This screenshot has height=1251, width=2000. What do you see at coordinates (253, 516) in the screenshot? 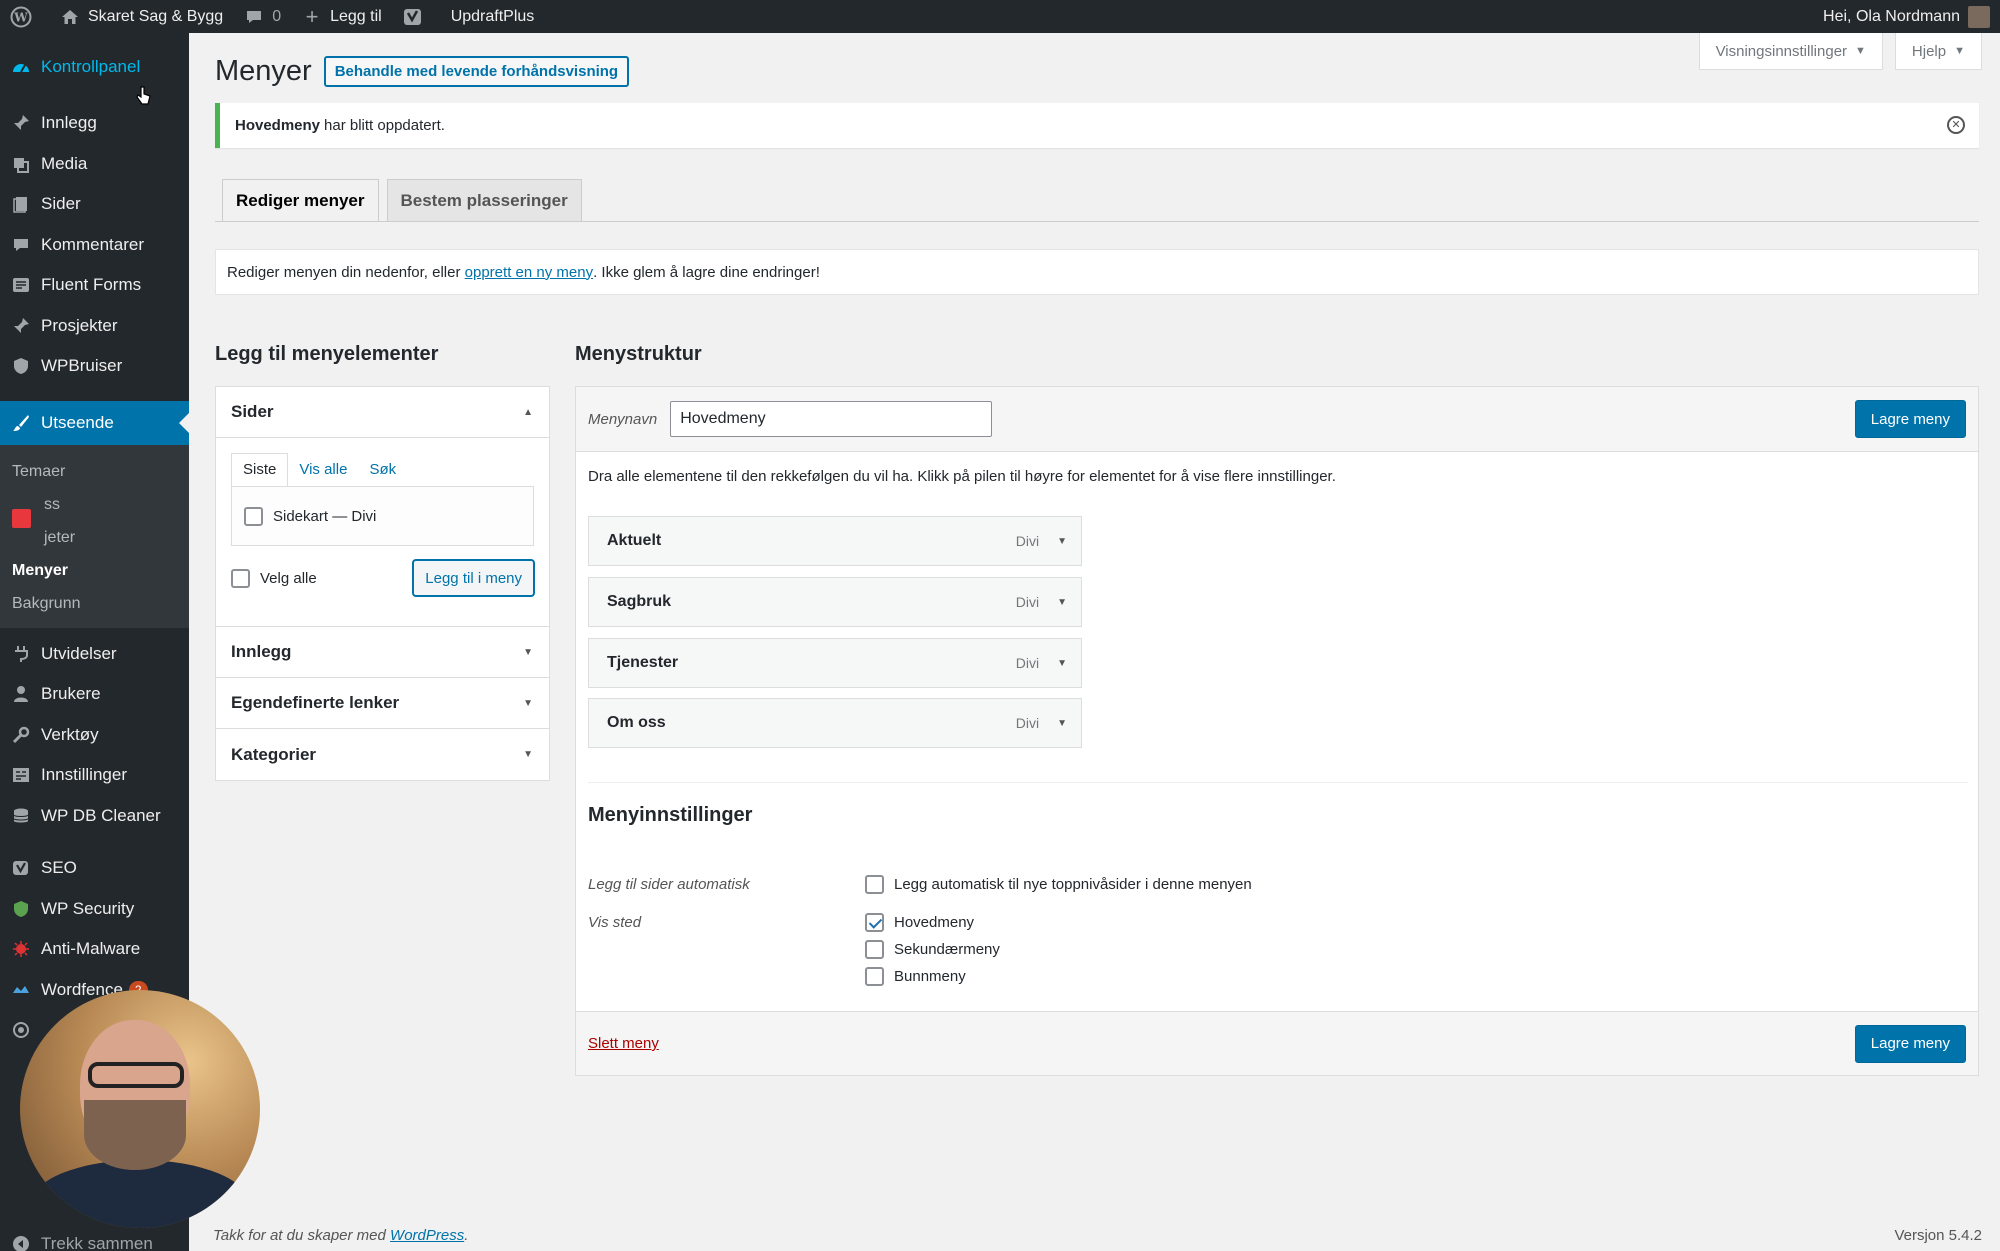
I see `page-checkbox` at bounding box center [253, 516].